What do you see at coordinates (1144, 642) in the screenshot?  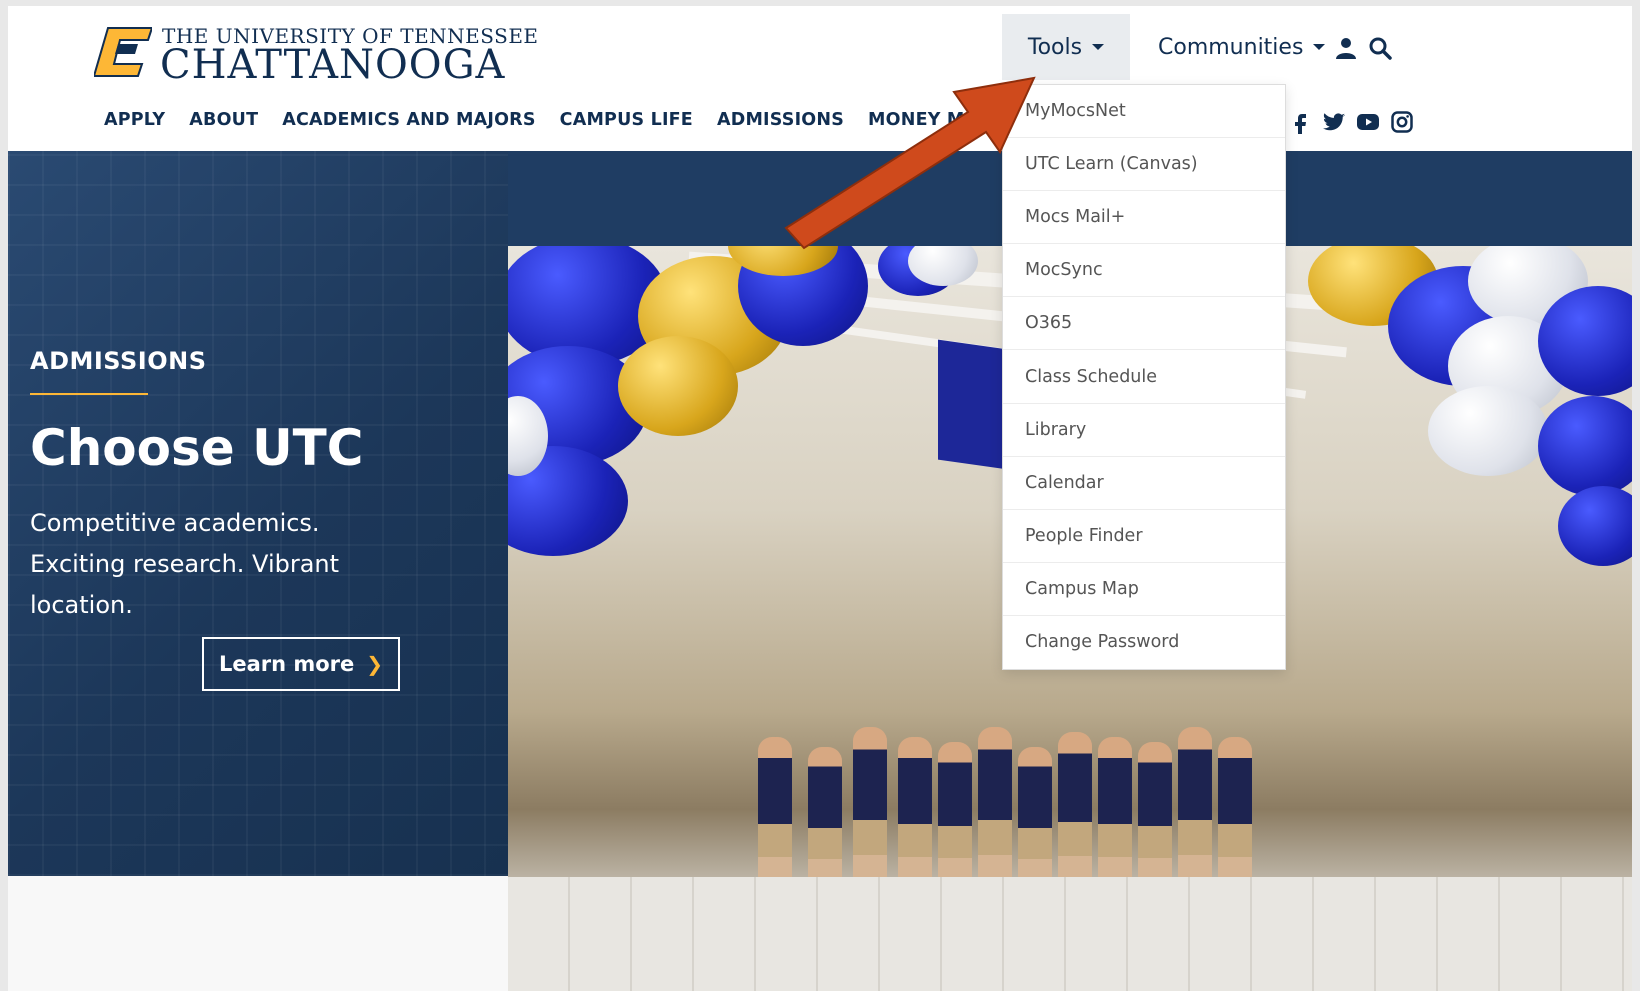 I see `menu-item-change-password: Change Password` at bounding box center [1144, 642].